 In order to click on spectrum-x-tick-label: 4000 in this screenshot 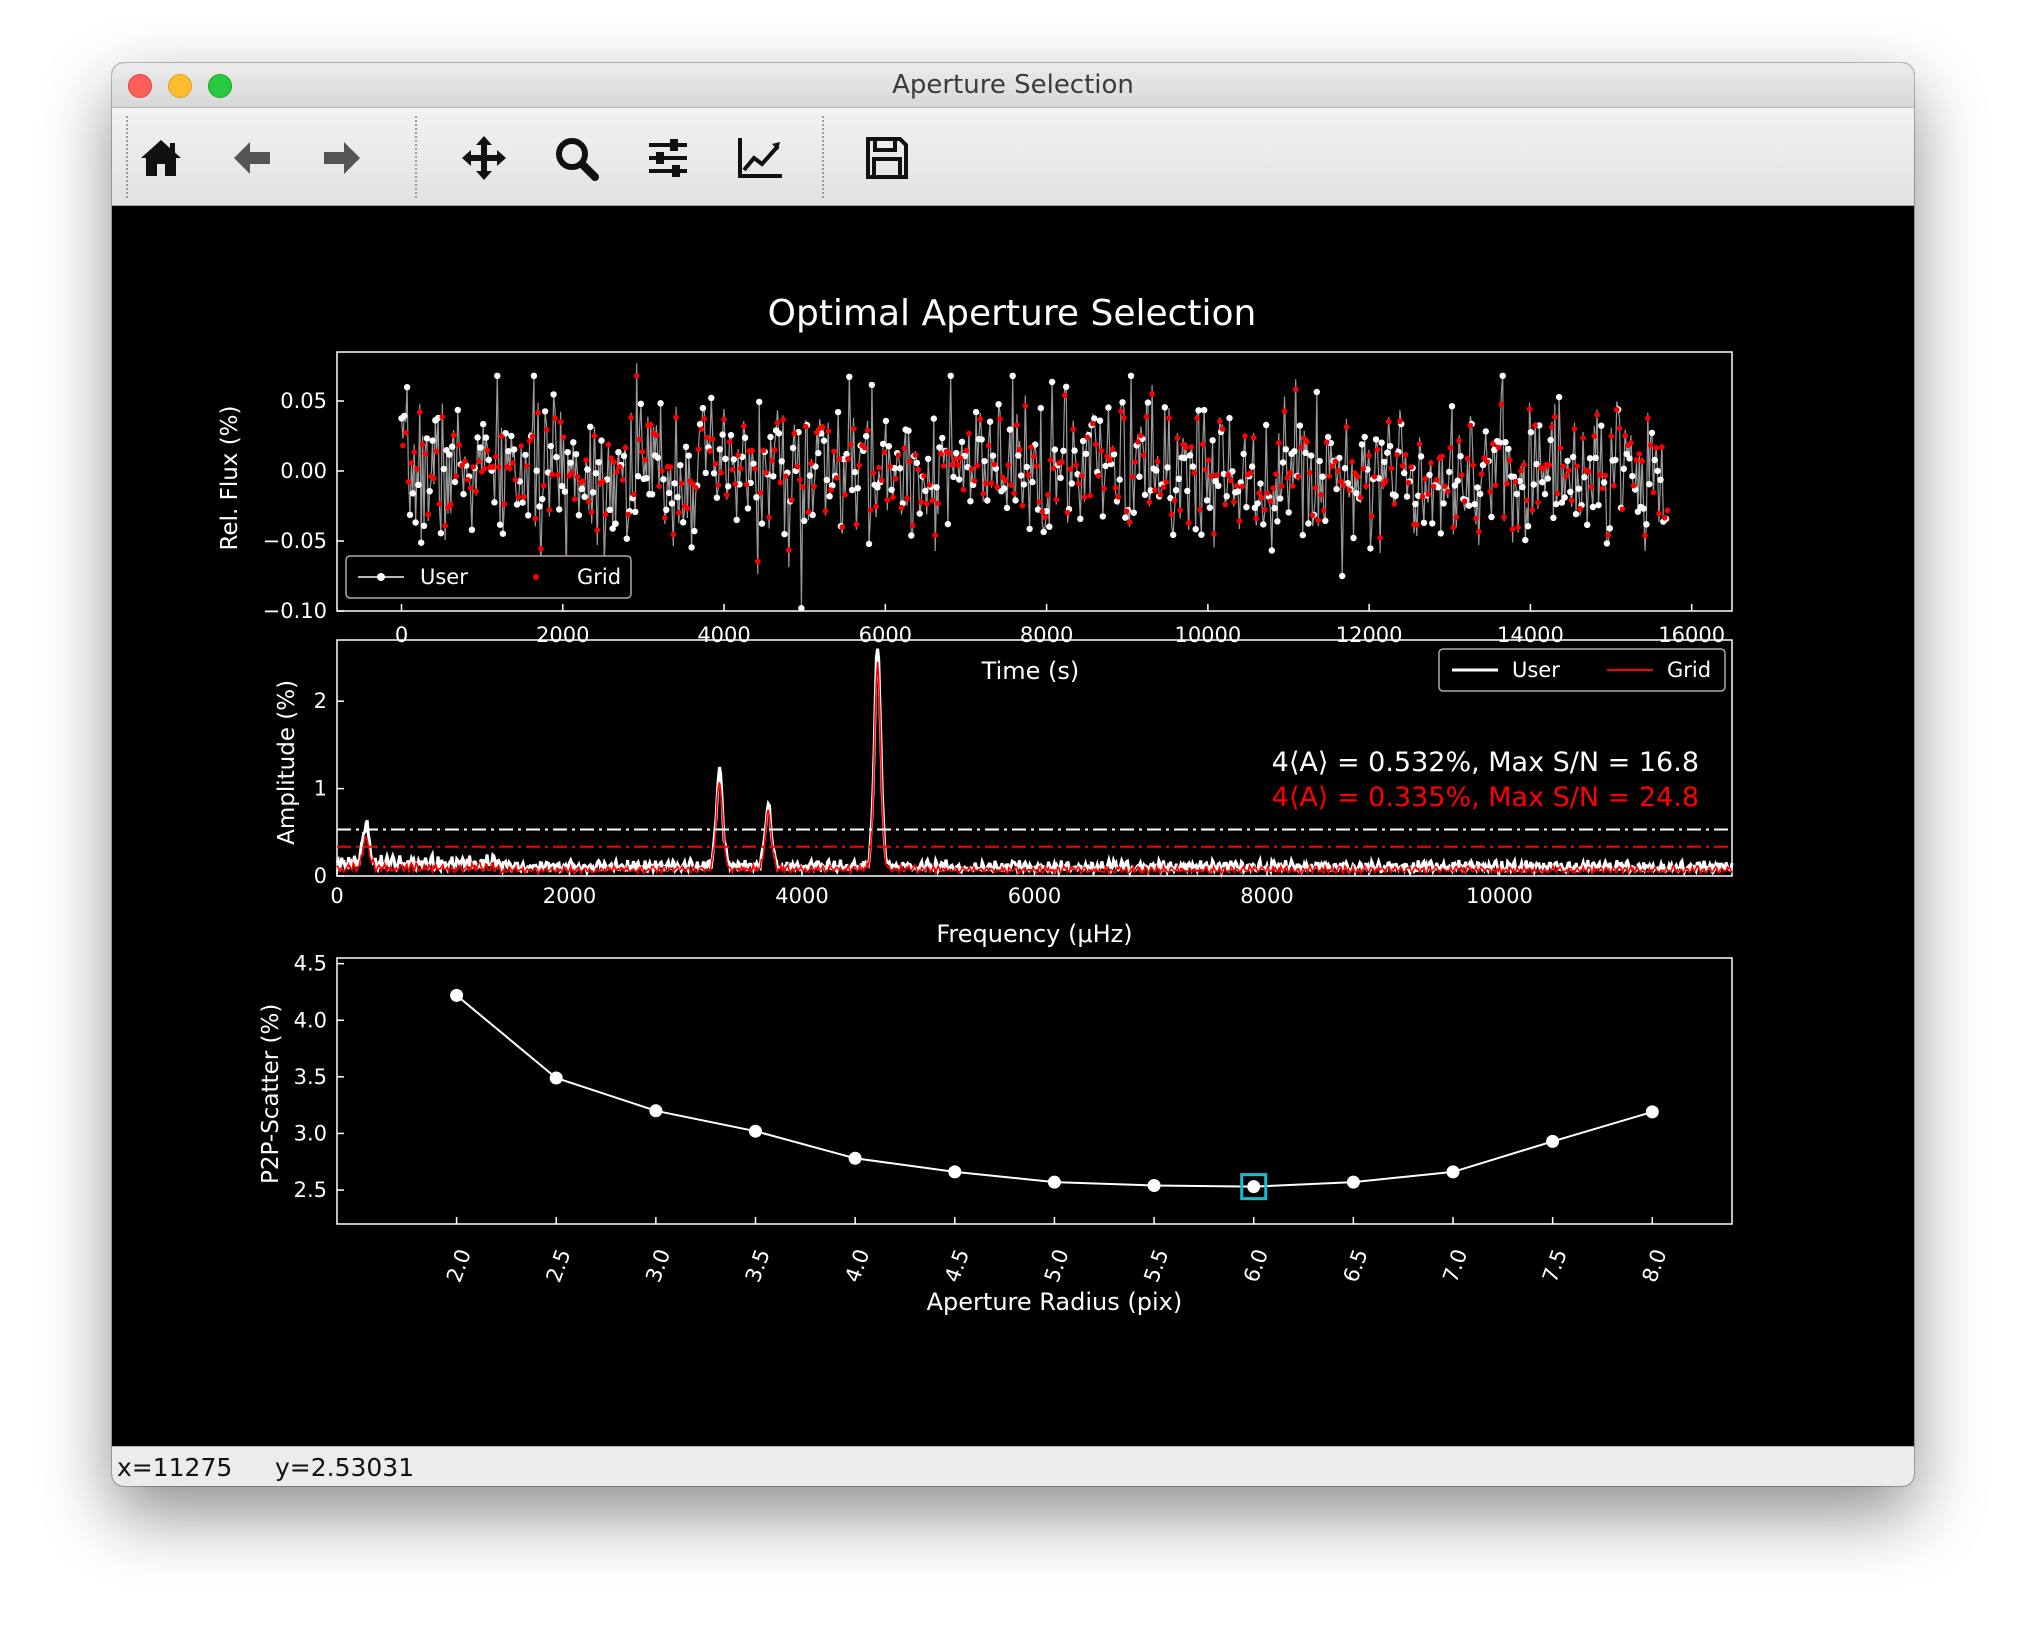, I will do `click(801, 896)`.